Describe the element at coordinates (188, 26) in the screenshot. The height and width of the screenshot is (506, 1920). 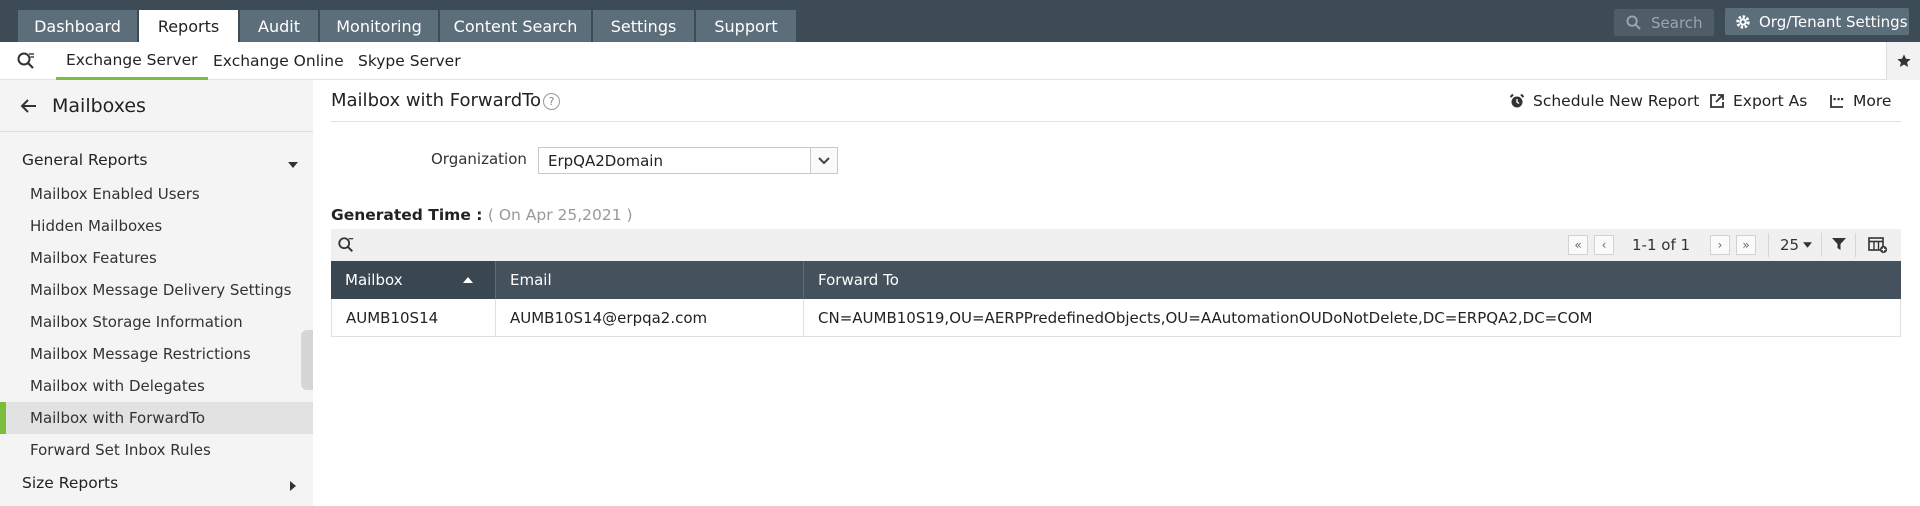
I see `tab-reports: Reports` at that location.